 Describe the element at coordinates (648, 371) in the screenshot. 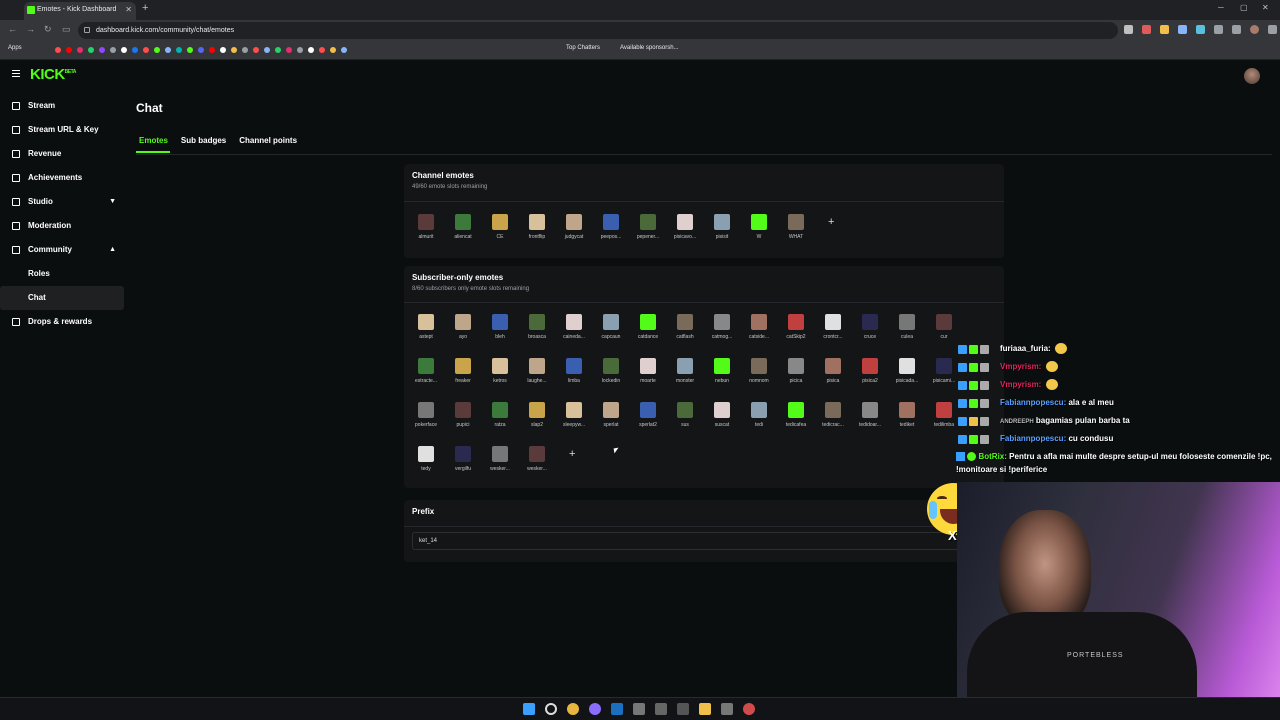

I see `emote-item: moarte` at that location.